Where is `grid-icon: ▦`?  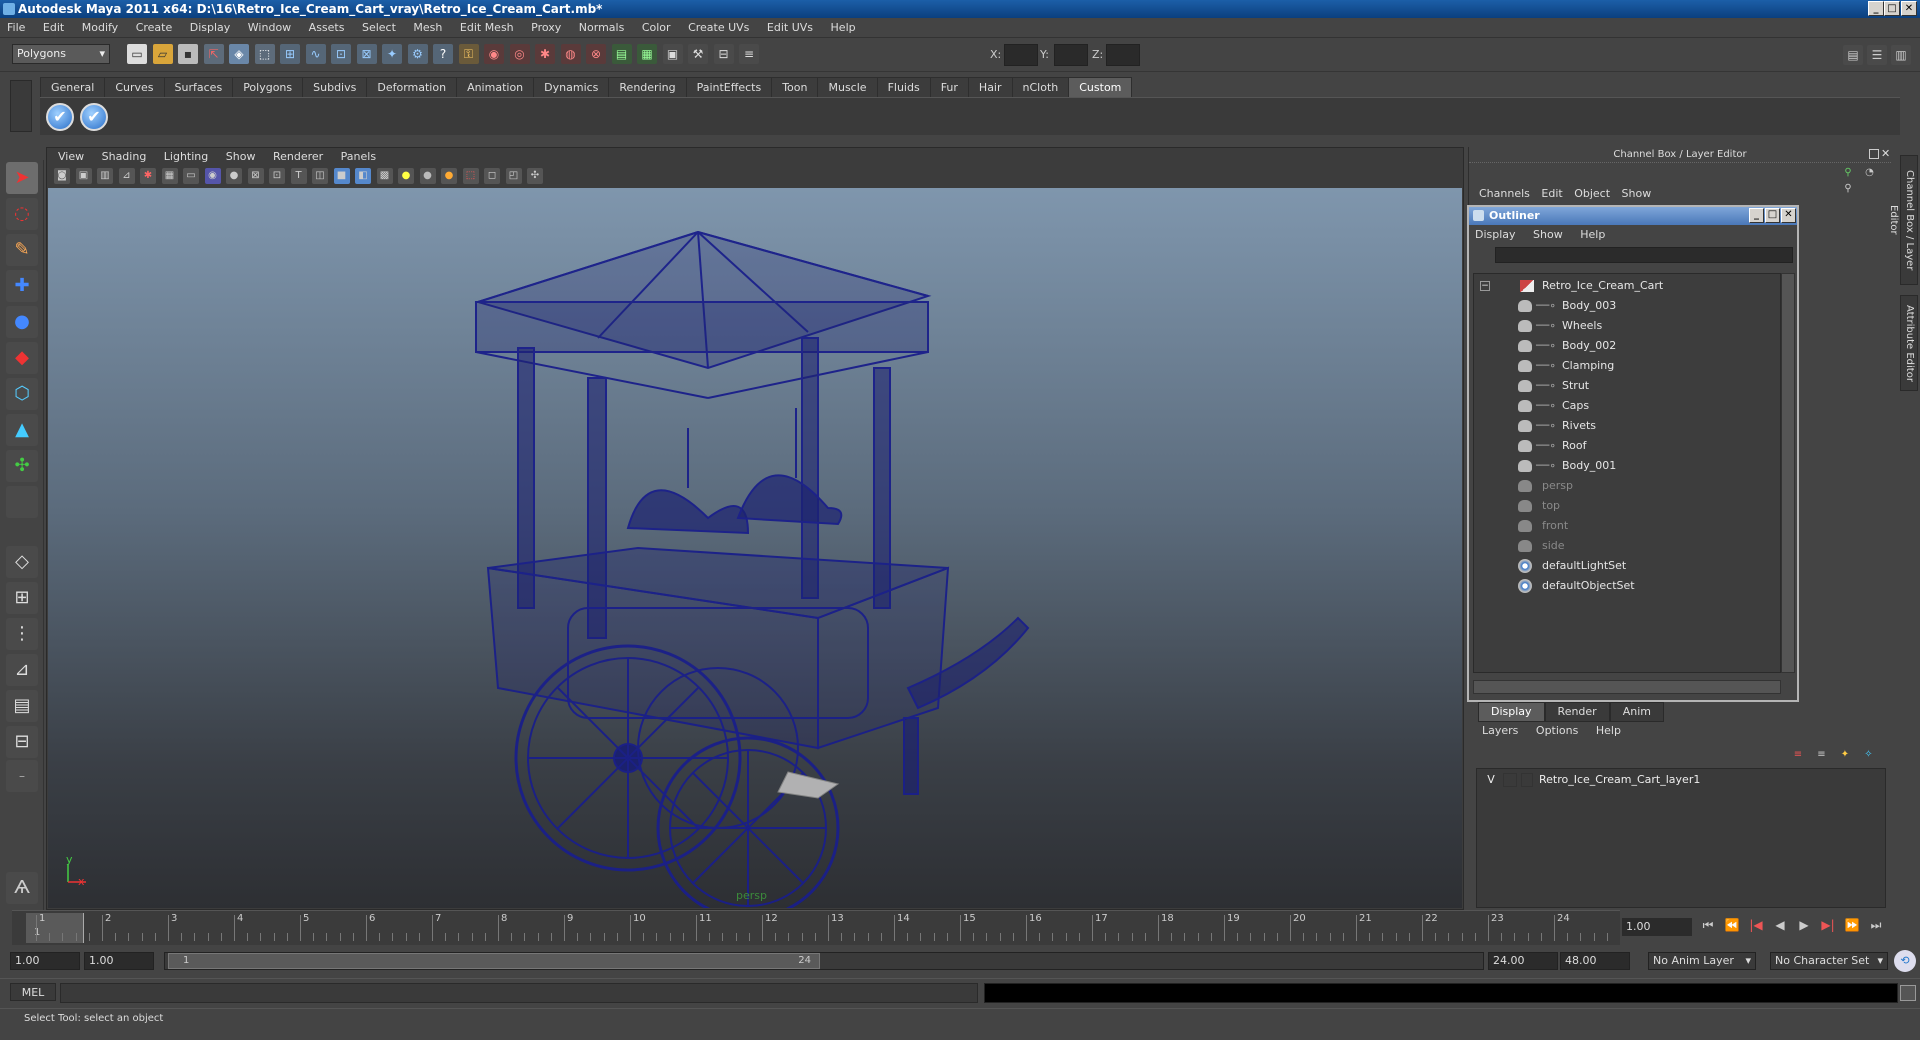
grid-icon: ▦ is located at coordinates (169, 176).